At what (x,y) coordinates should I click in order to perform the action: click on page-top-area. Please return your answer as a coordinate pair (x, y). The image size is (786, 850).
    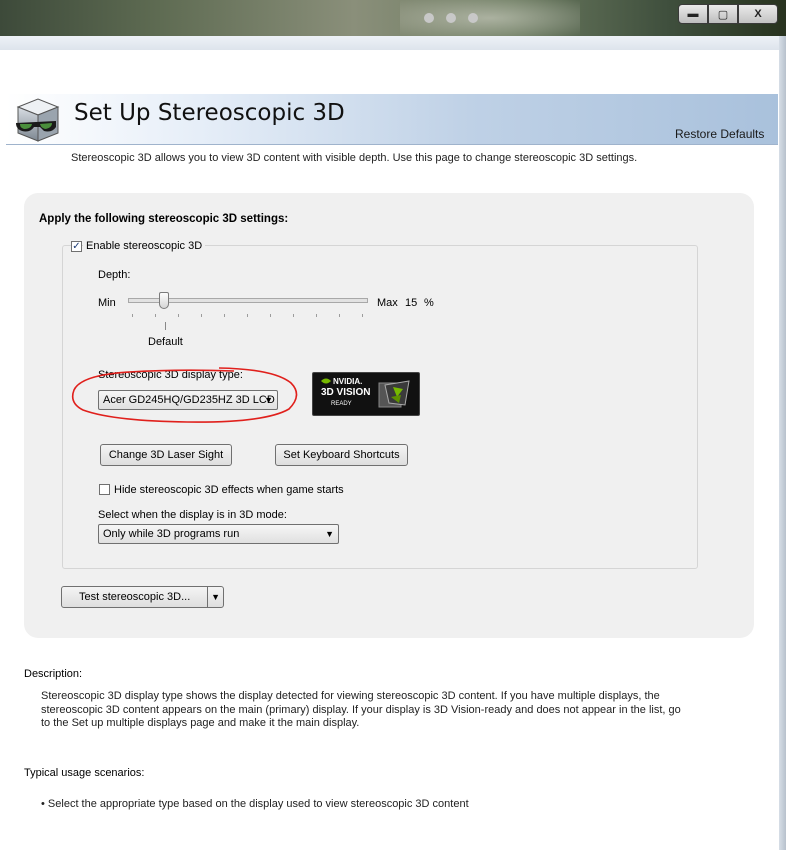
    Looking at the image, I should click on (393, 72).